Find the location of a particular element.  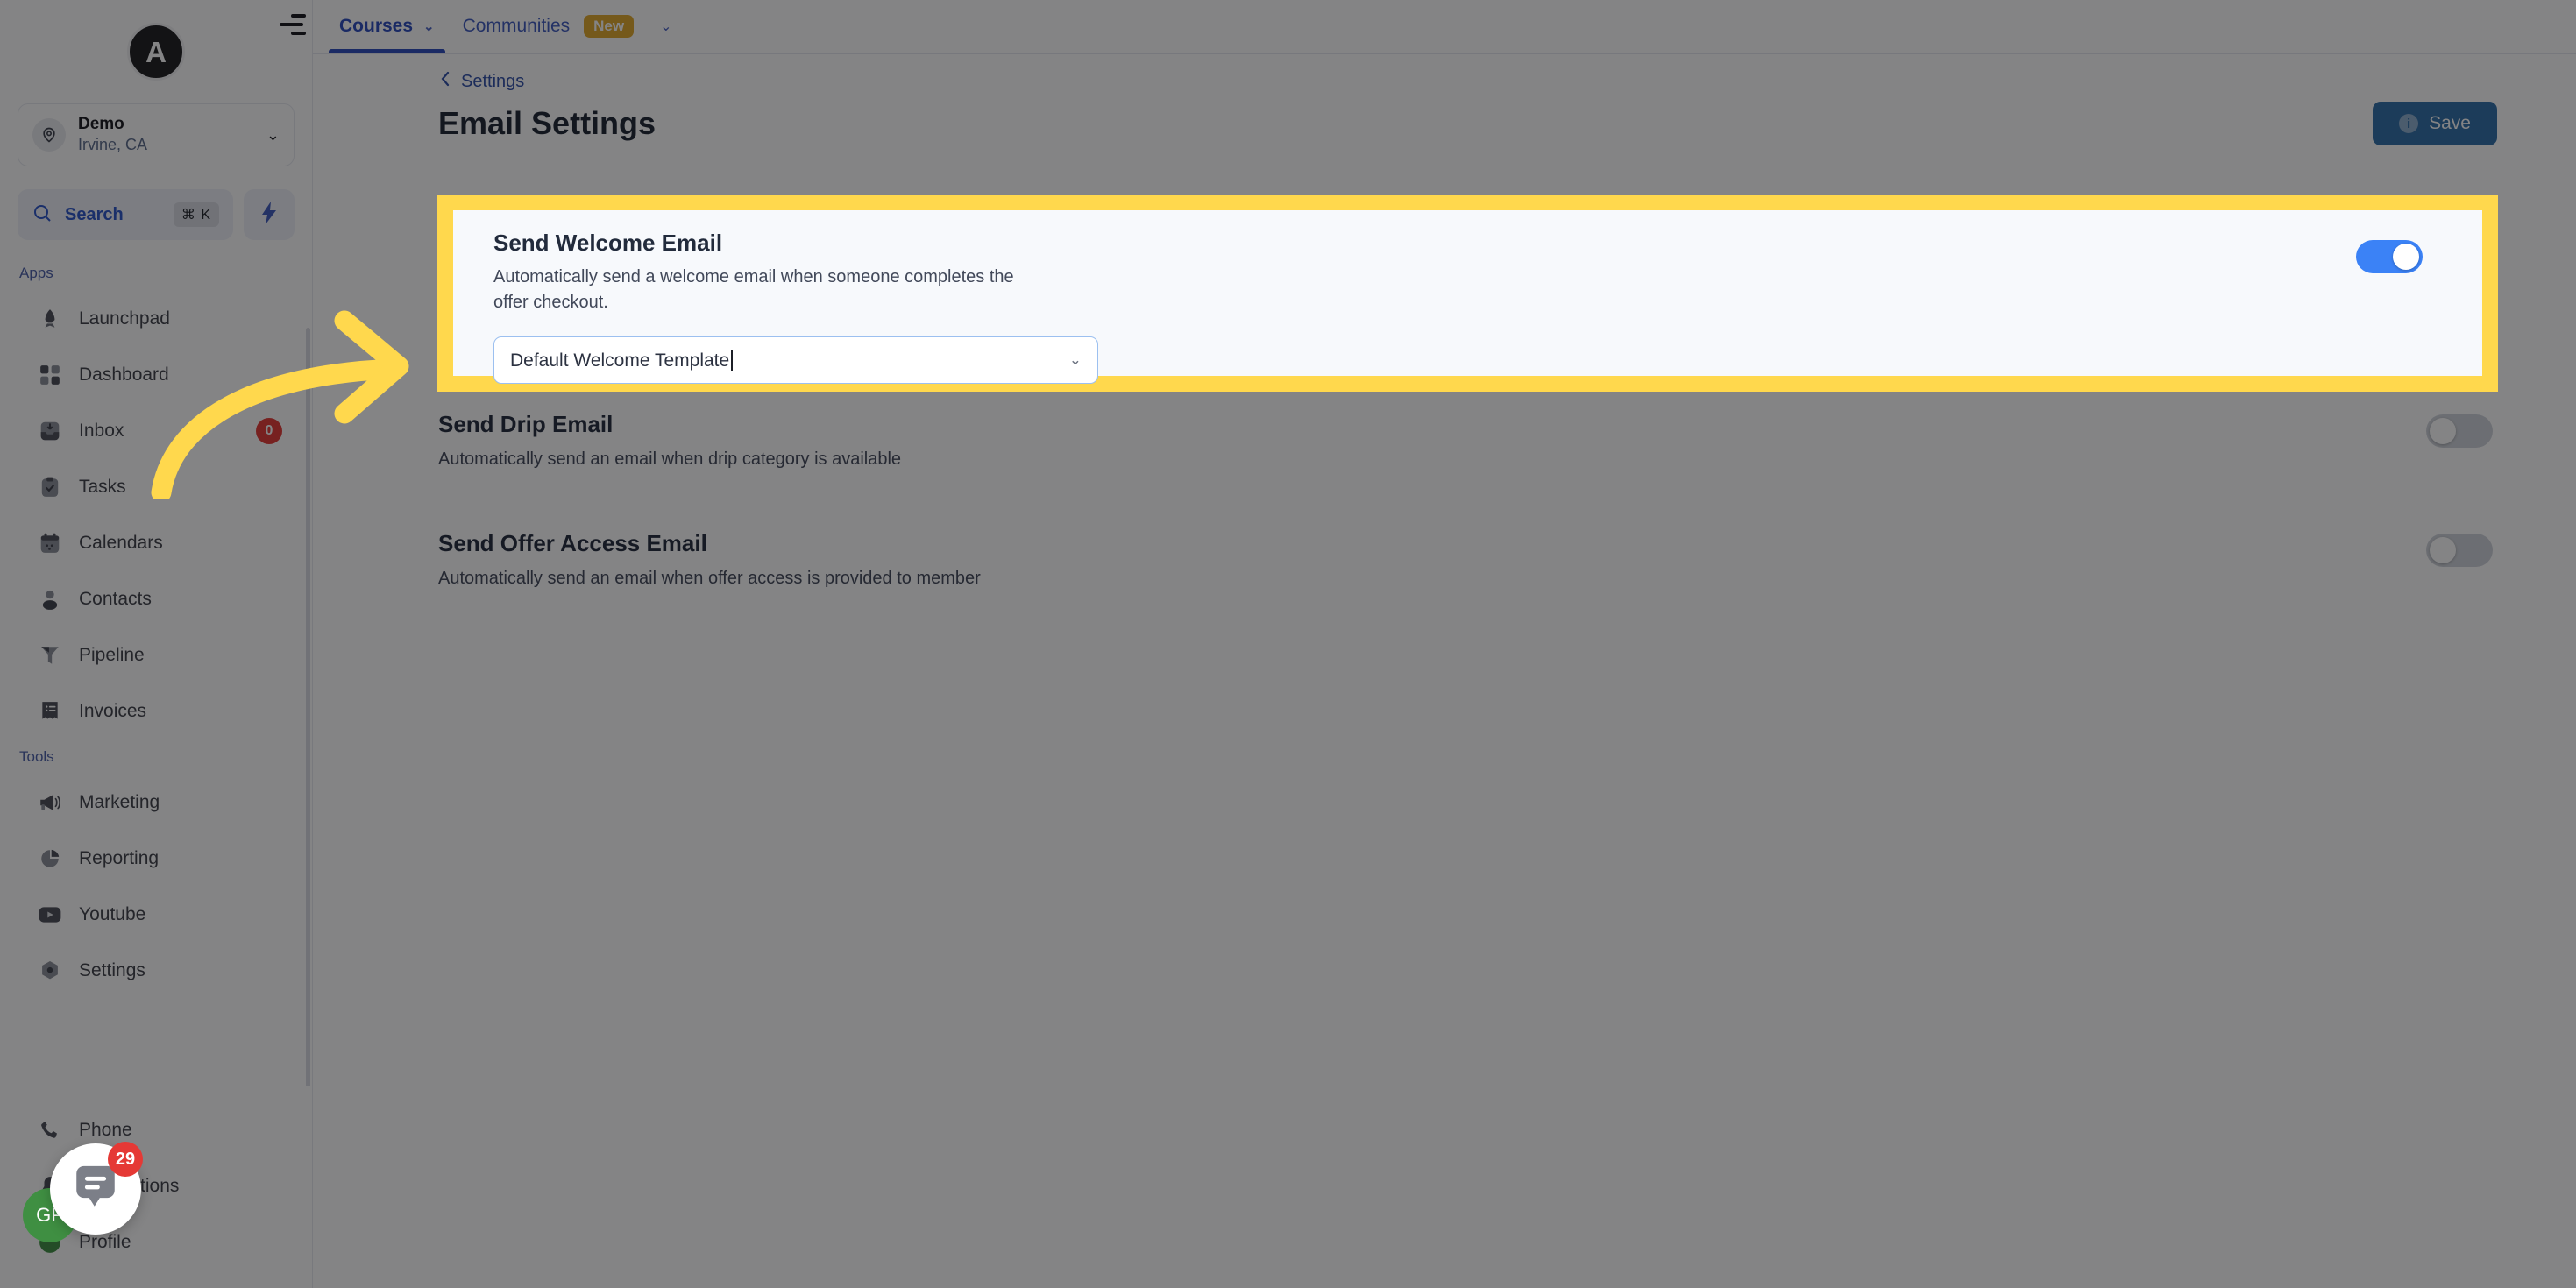

tabs-overflow-chevron-down-icon: ⌄ is located at coordinates (666, 26).